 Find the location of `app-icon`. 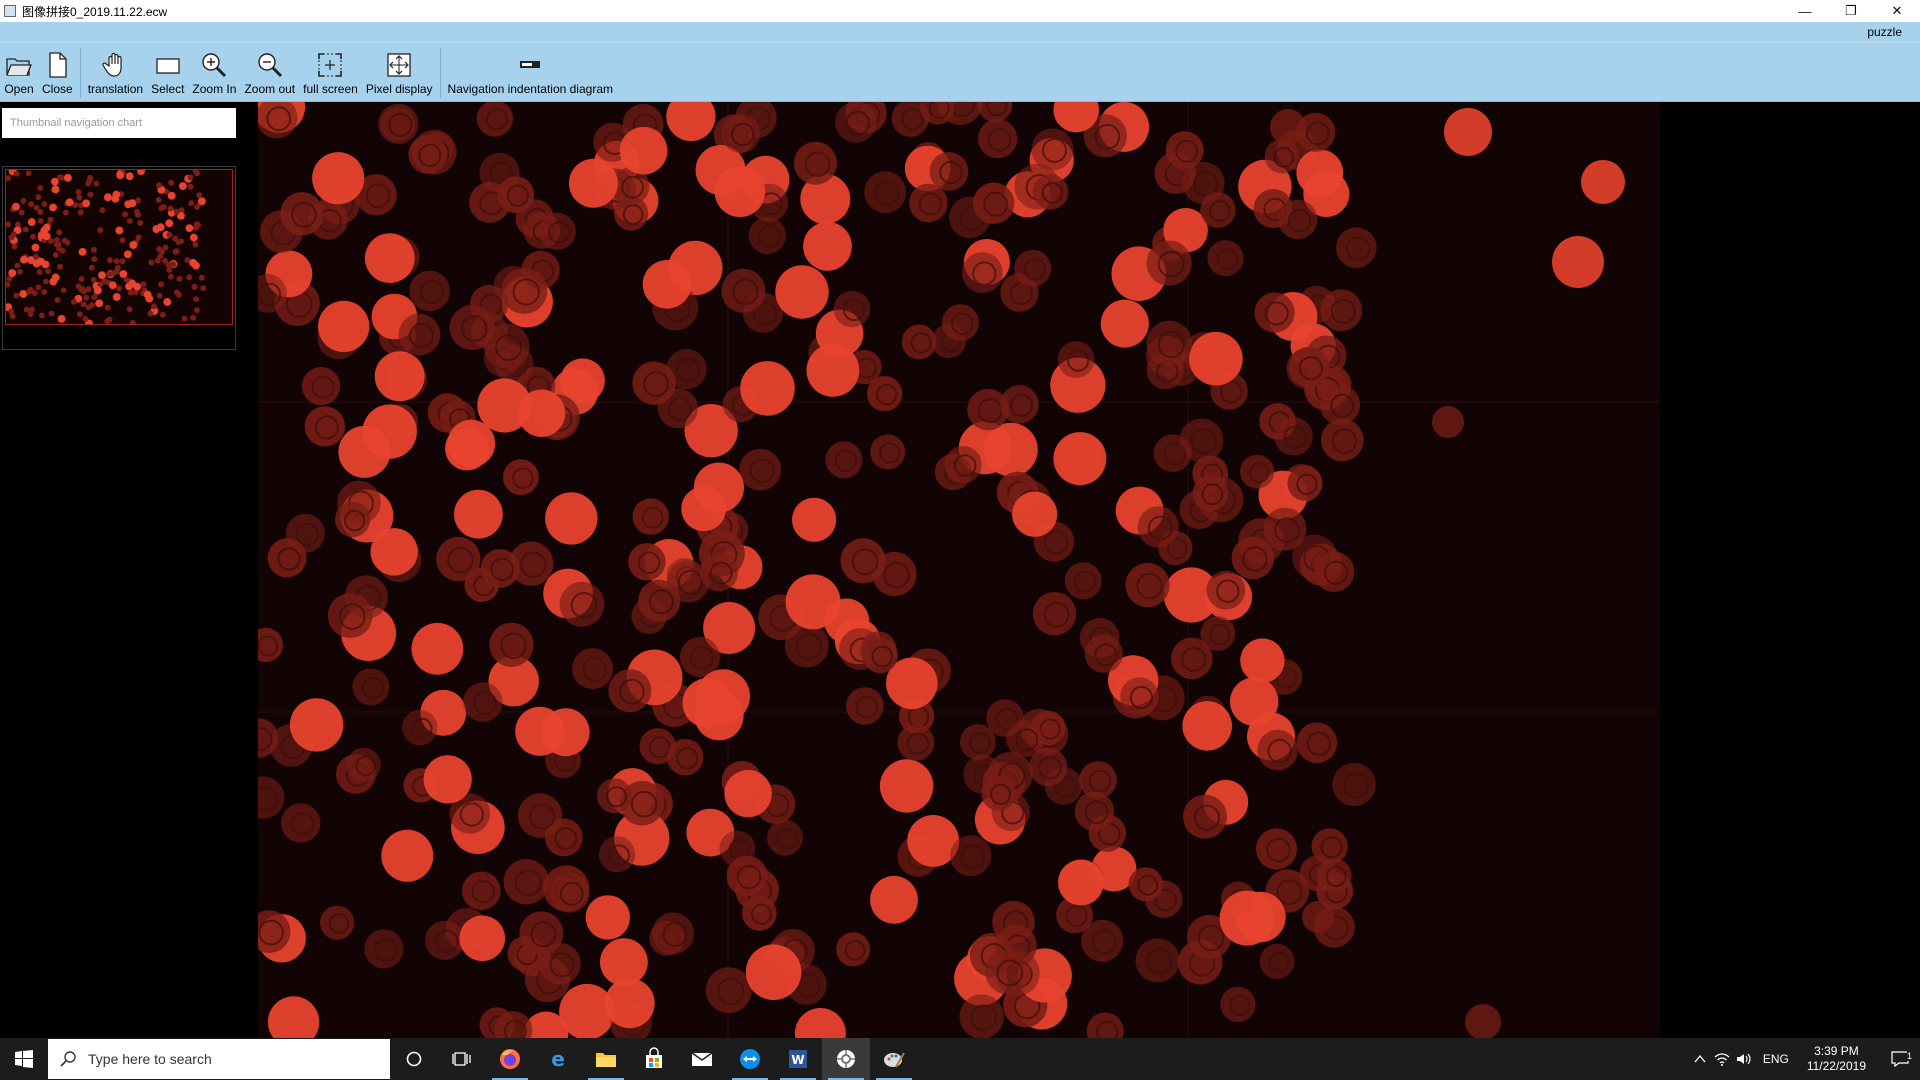

app-icon is located at coordinates (10, 11).